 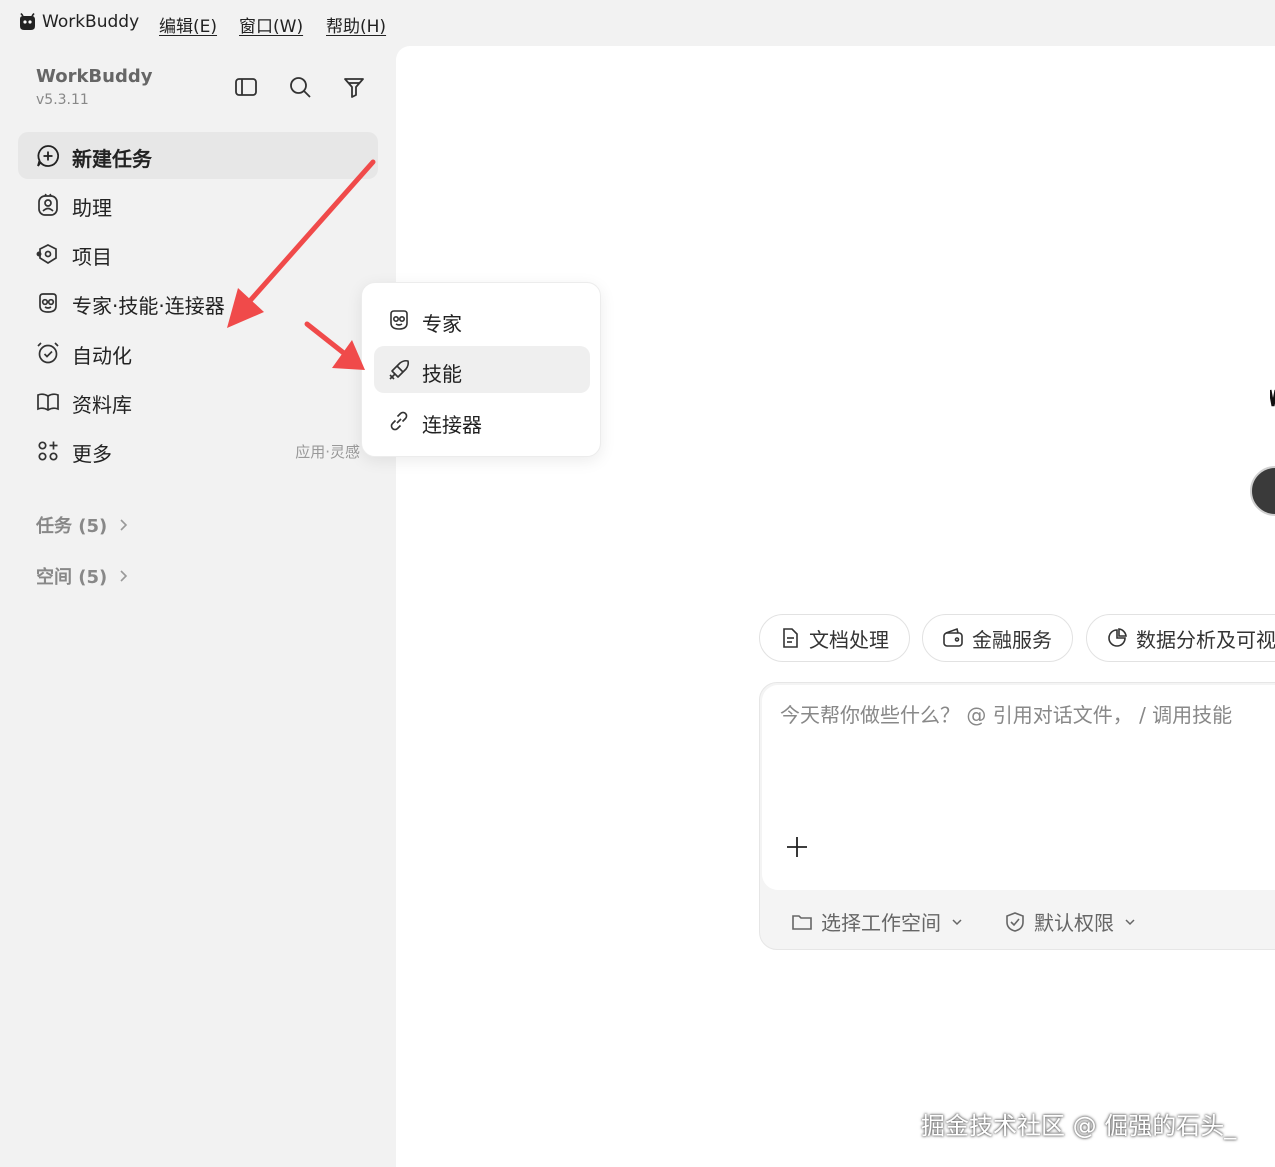 I want to click on nav-project-label: 项目, so click(x=92, y=257).